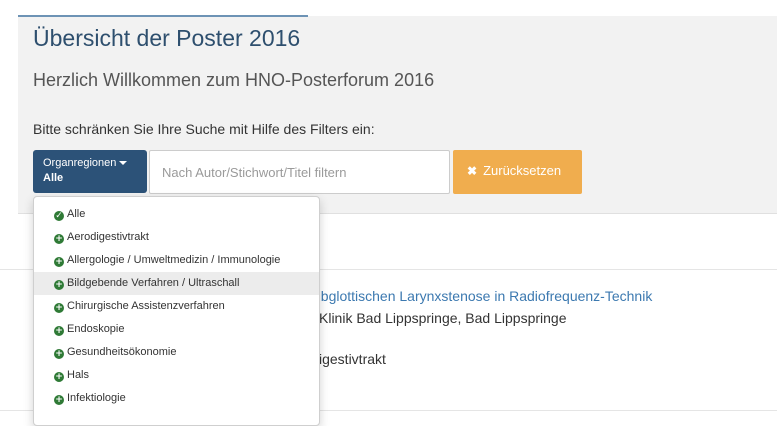 Image resolution: width=777 pixels, height=426 pixels. Describe the element at coordinates (176, 214) in the screenshot. I see `dropdown-item-alle: ✓ Alle` at that location.